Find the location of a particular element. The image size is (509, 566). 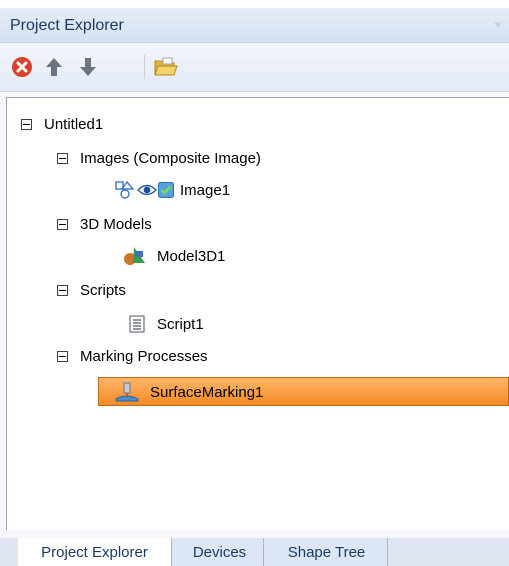

arrow-down-icon is located at coordinates (88, 67).